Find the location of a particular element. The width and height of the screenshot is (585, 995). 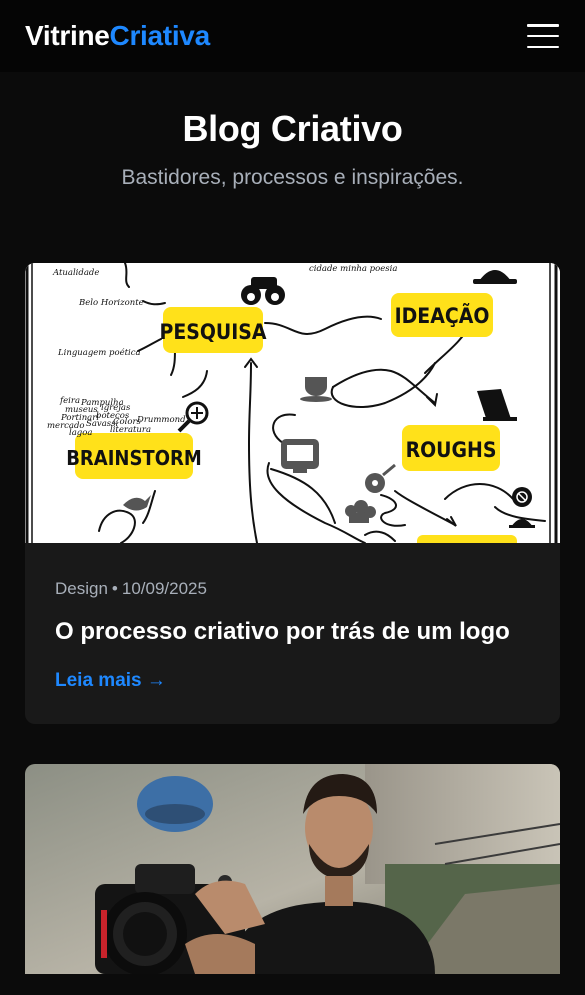

mindmap-note: Linguagem poética is located at coordinates (99, 352).